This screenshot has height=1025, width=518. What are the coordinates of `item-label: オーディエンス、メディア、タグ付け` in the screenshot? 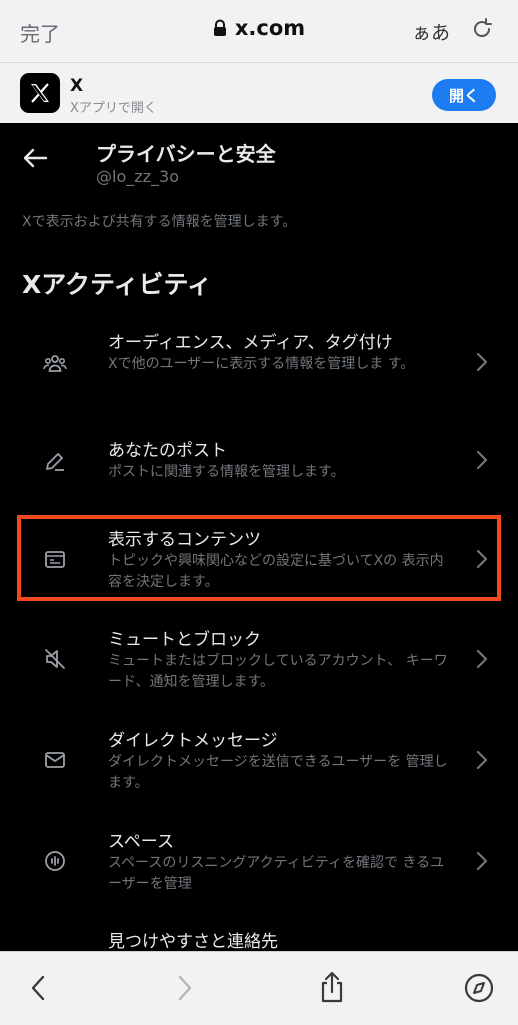 It's located at (250, 343).